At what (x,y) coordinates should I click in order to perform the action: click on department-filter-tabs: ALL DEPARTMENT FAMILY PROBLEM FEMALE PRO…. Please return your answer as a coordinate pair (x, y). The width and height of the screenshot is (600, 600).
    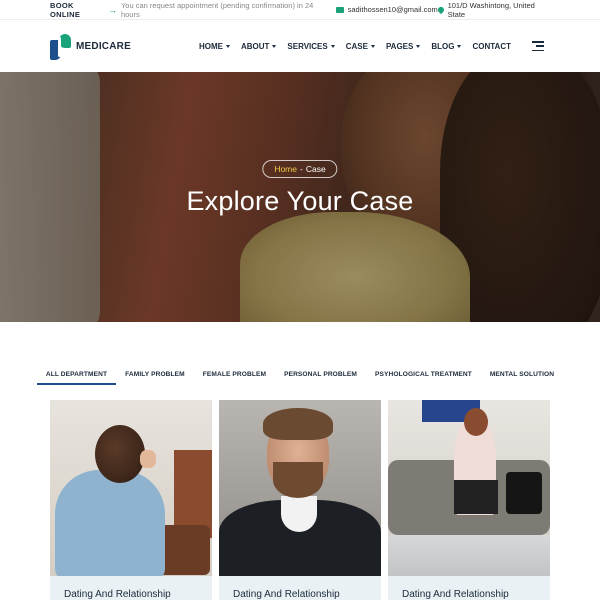
    Looking at the image, I should click on (300, 378).